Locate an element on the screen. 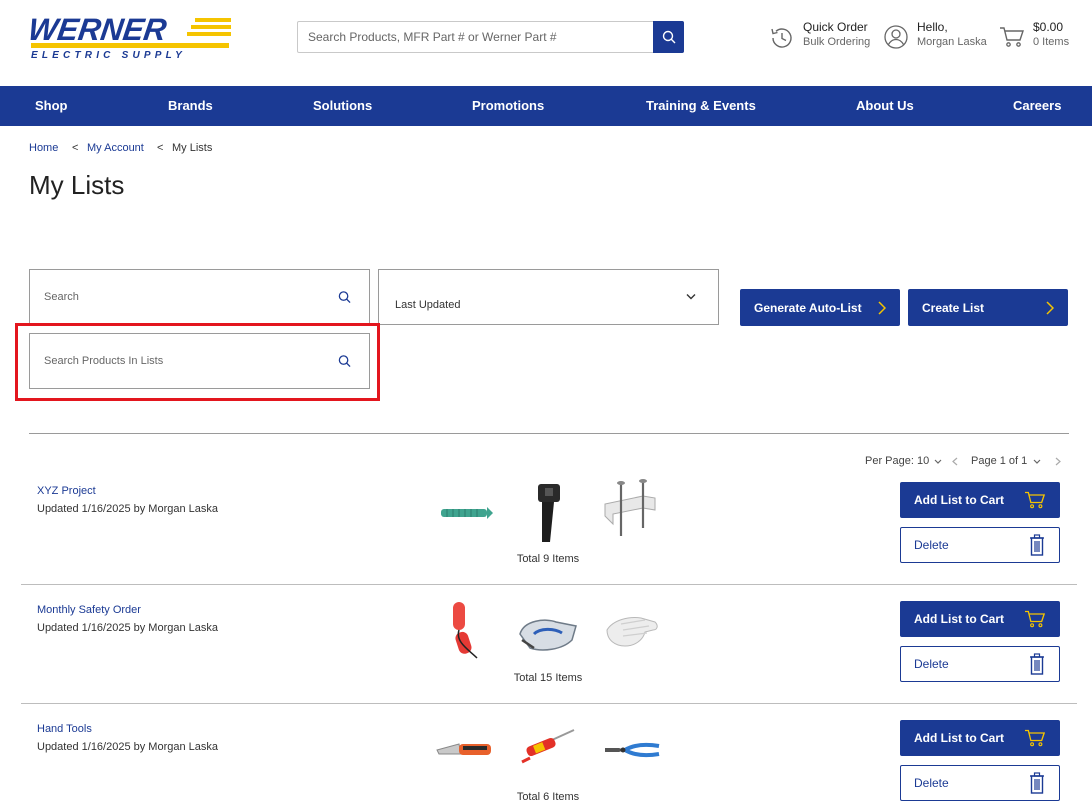 The width and height of the screenshot is (1092, 812). list-total-items: Total 6 Items is located at coordinates (548, 797).